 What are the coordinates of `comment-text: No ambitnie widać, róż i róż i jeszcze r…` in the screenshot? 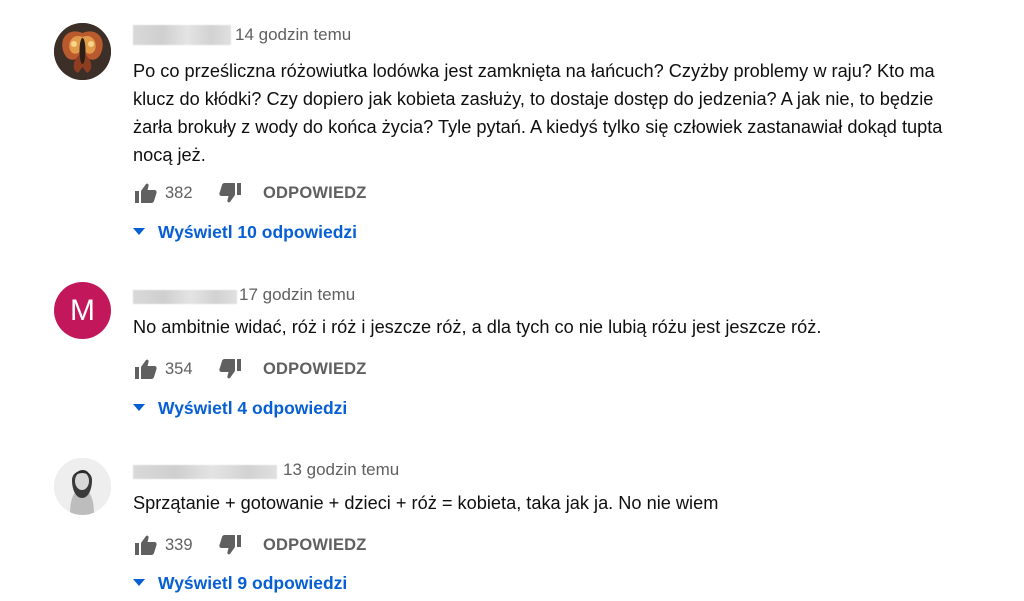 It's located at (477, 327).